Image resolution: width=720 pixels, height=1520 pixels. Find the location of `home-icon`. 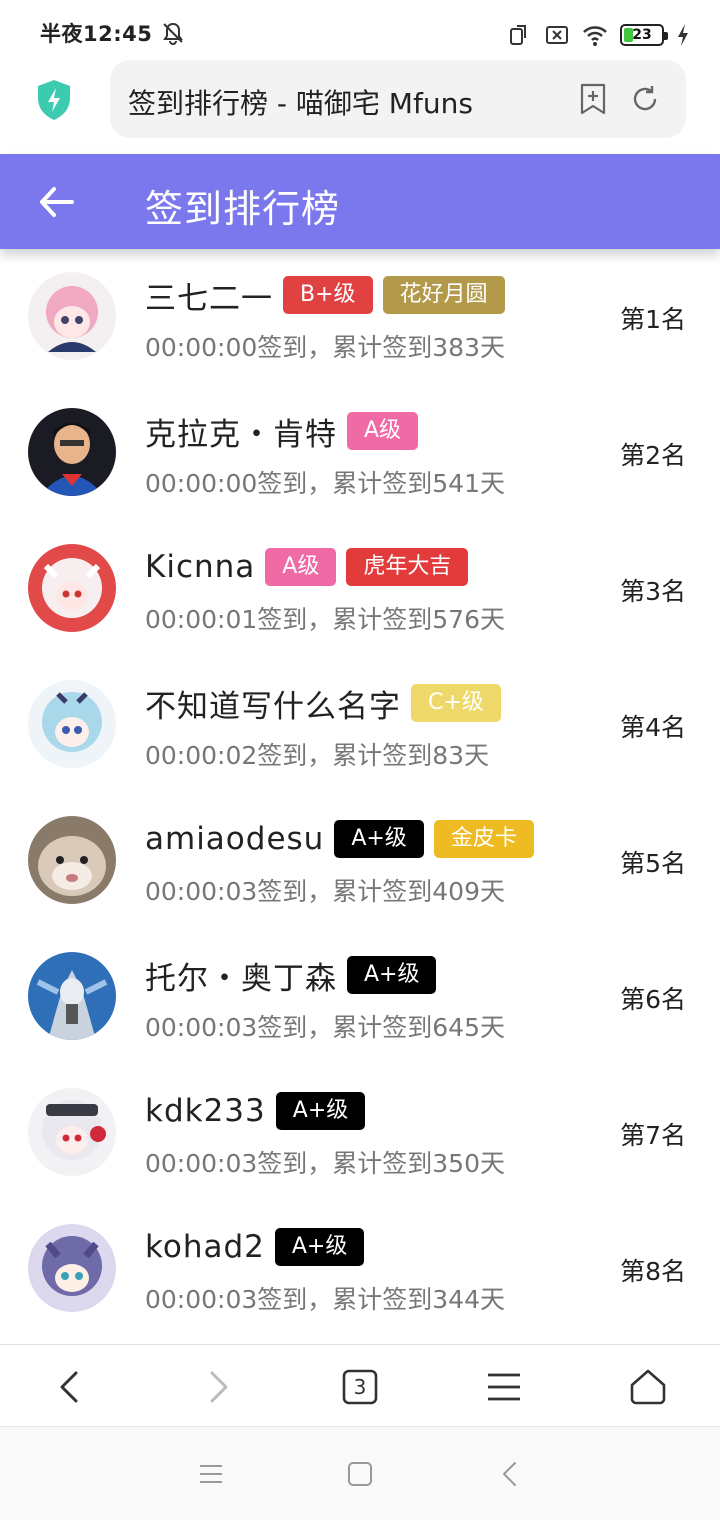

home-icon is located at coordinates (648, 1387).